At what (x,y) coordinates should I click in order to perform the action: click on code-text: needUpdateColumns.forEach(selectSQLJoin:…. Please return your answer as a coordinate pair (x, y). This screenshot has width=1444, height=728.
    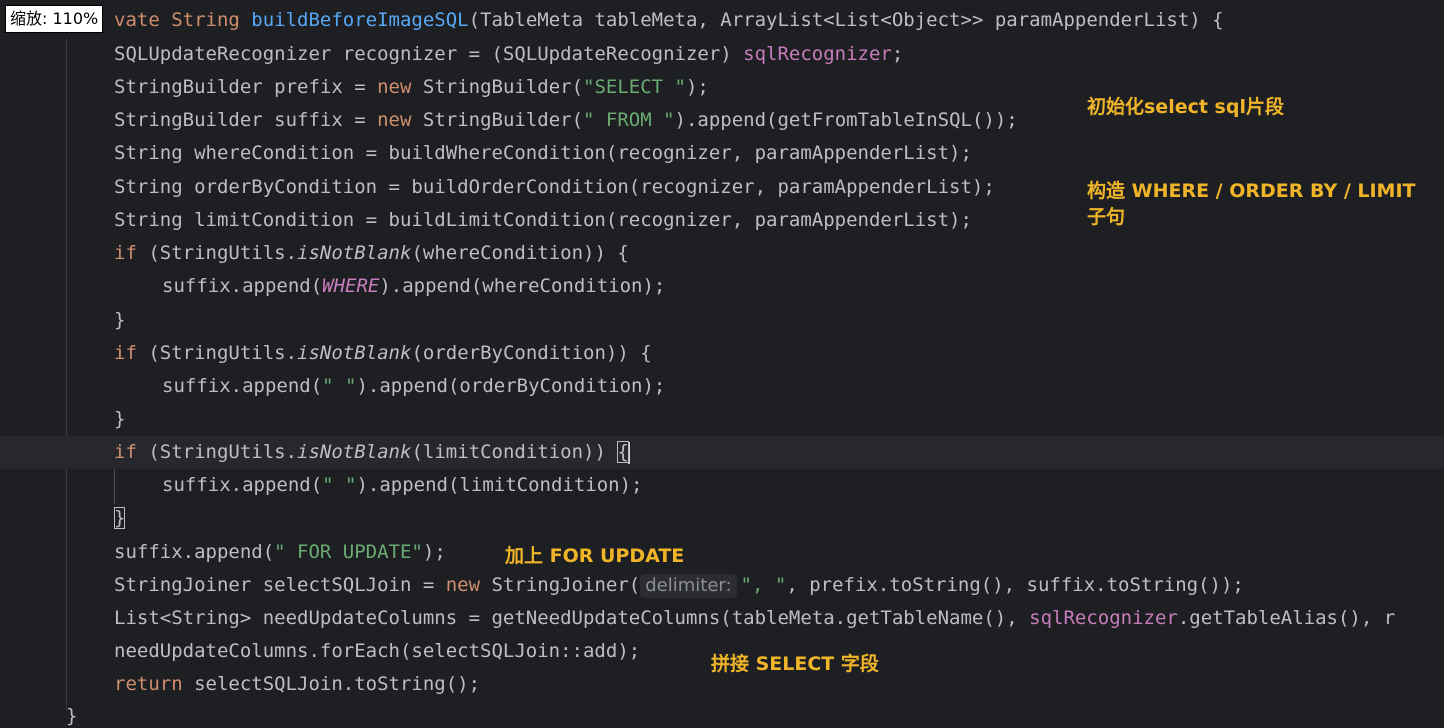
    Looking at the image, I should click on (377, 651).